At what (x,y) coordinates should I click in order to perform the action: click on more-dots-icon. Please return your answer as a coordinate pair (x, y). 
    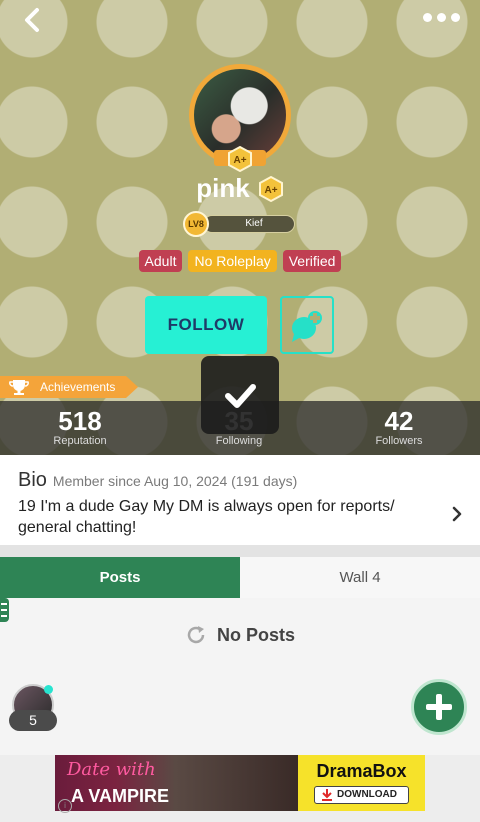
    Looking at the image, I should click on (427, 17).